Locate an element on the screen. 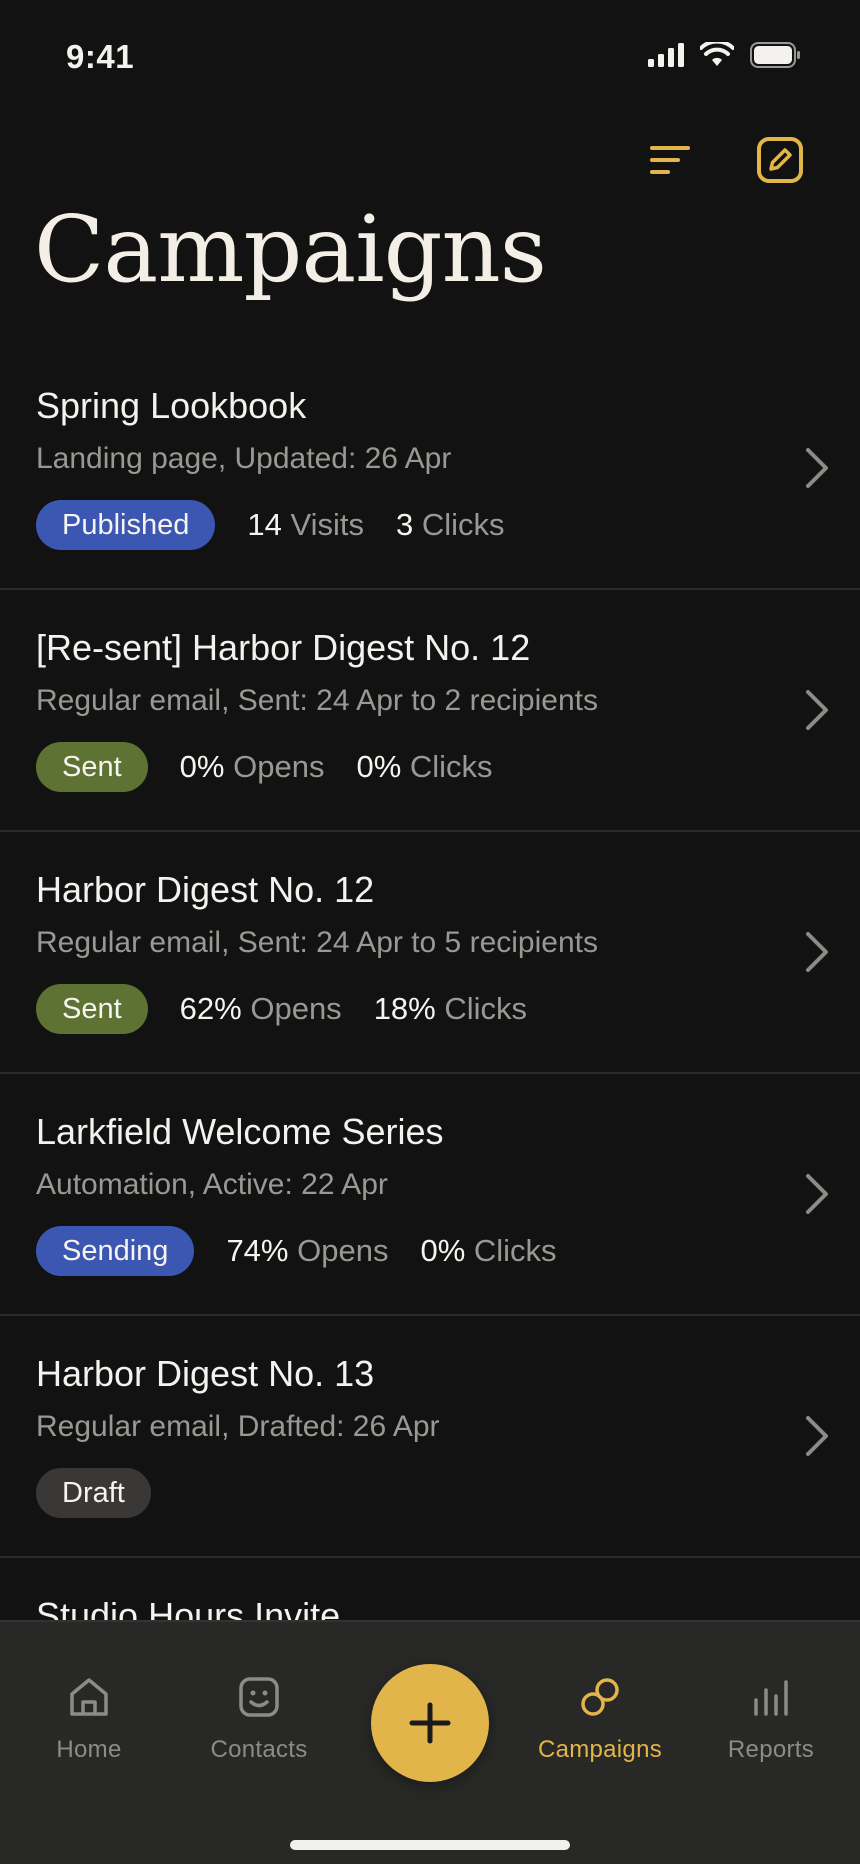 The image size is (860, 1864). campaign-row: Studio Hours Invite is located at coordinates (430, 1589).